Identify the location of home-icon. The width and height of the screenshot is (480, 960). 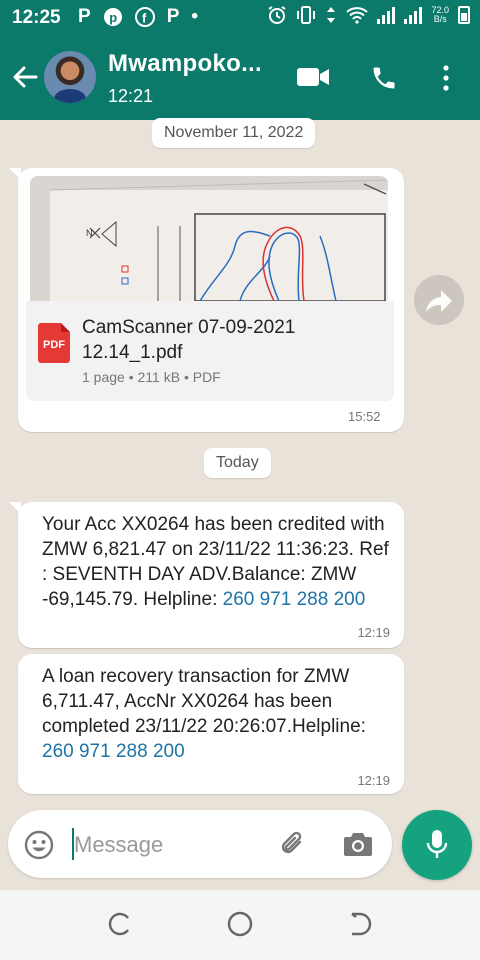
(240, 924).